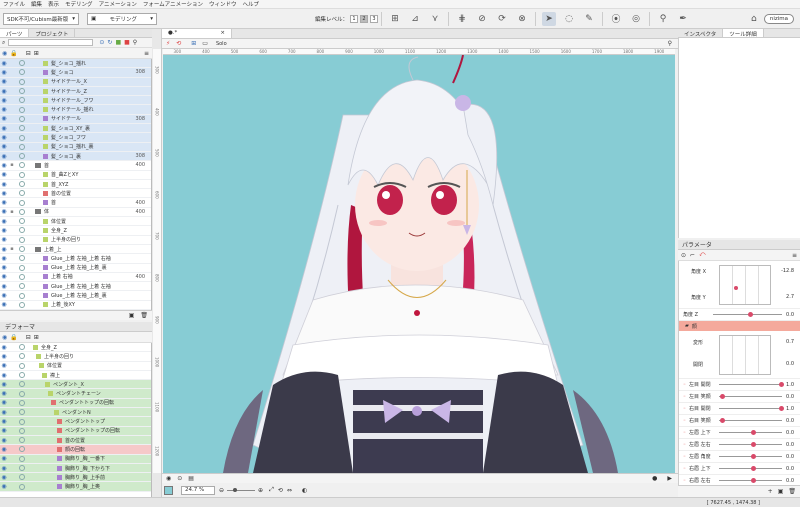 Image resolution: width=800 pixels, height=507 pixels. What do you see at coordinates (79, 4) in the screenshot?
I see `menu-item-3: モデリング` at bounding box center [79, 4].